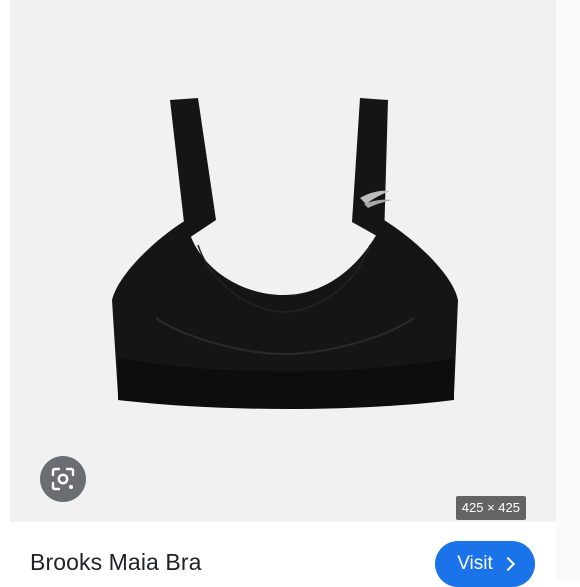 Image resolution: width=580 pixels, height=587 pixels. I want to click on chevron-right-icon, so click(507, 564).